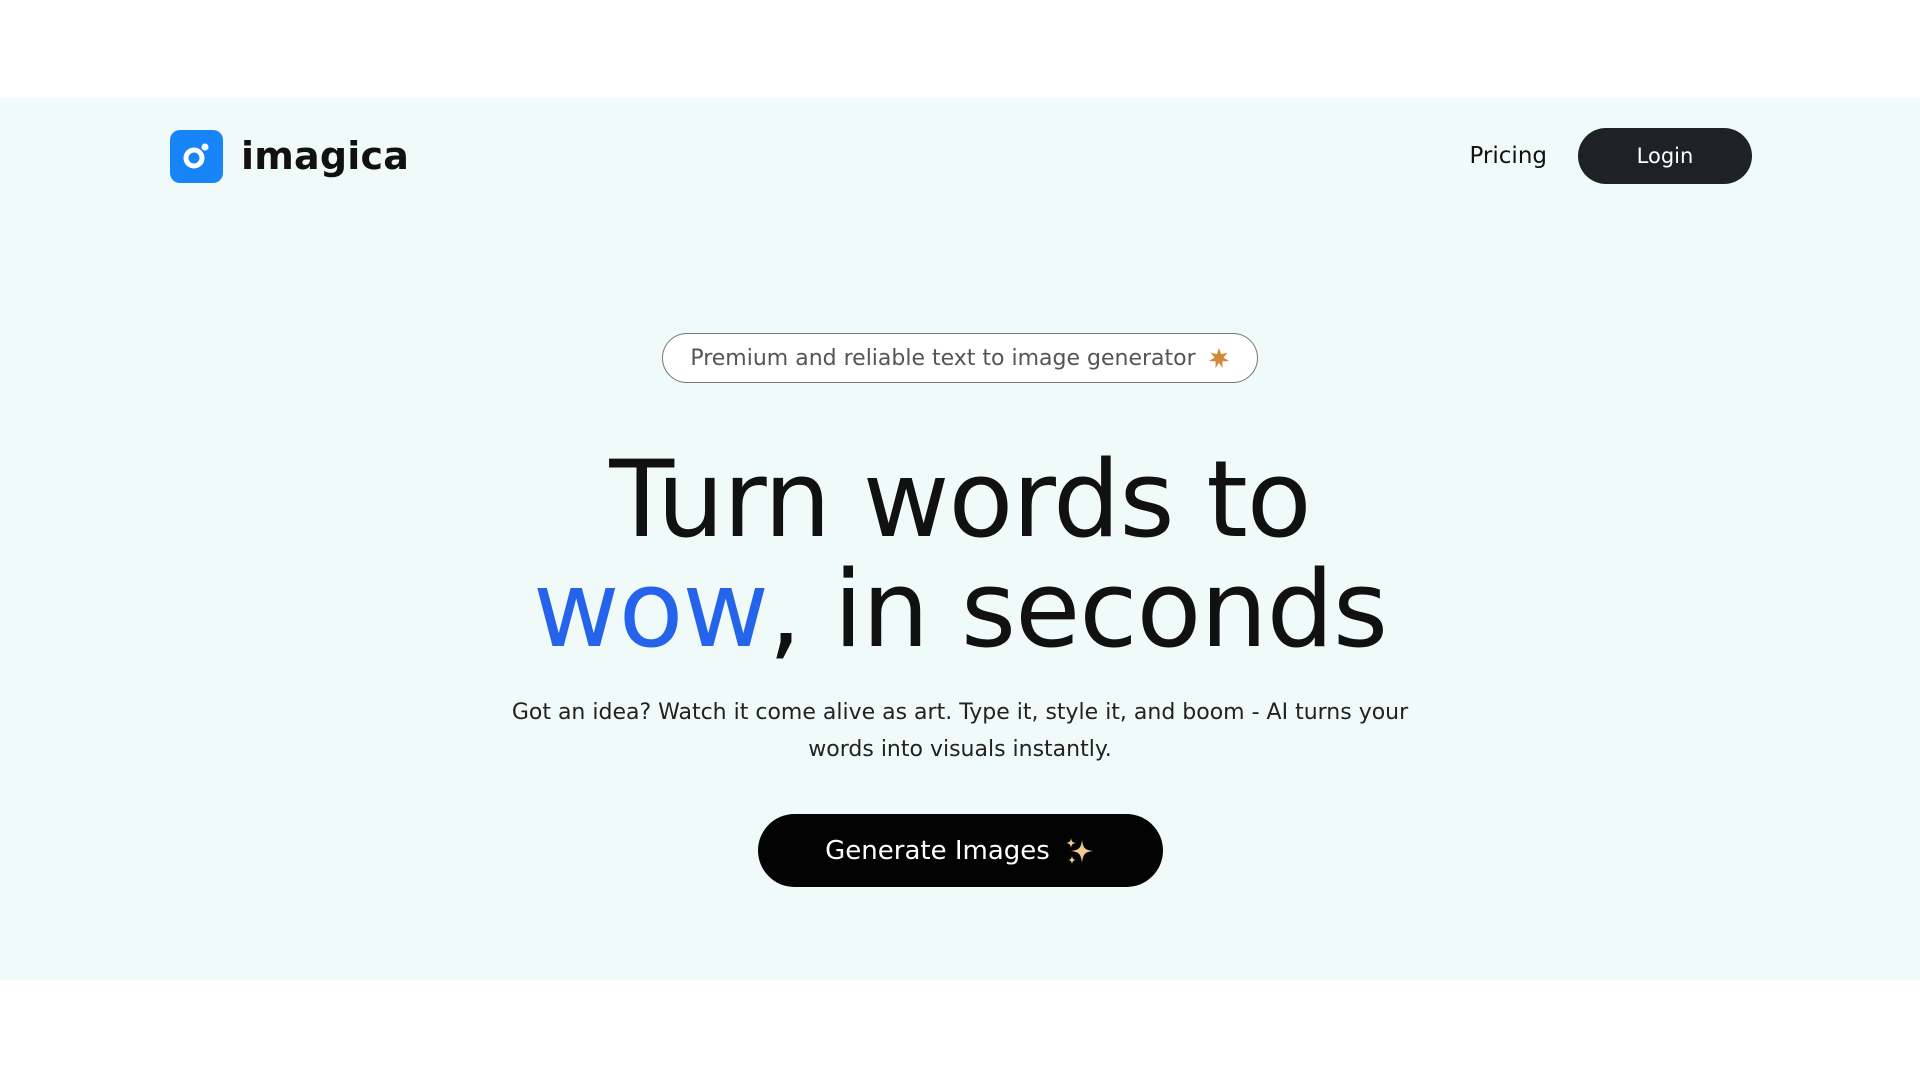  Describe the element at coordinates (325, 156) in the screenshot. I see `brand-name: imagica` at that location.